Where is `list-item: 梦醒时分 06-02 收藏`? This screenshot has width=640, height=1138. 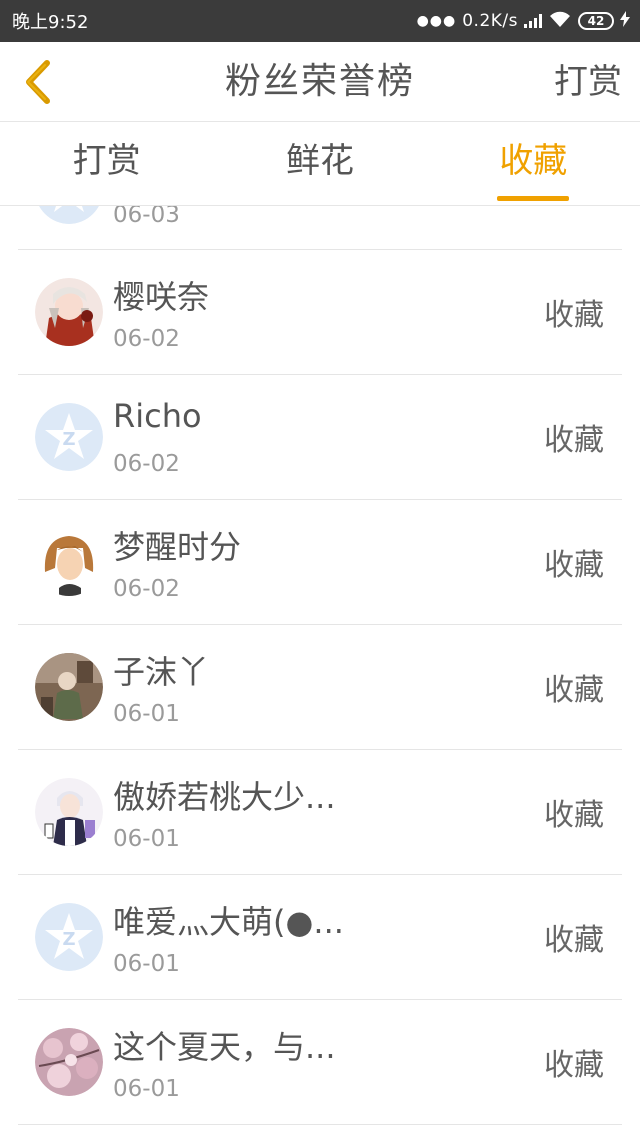
list-item: 梦醒时分 06-02 收藏 is located at coordinates (320, 562).